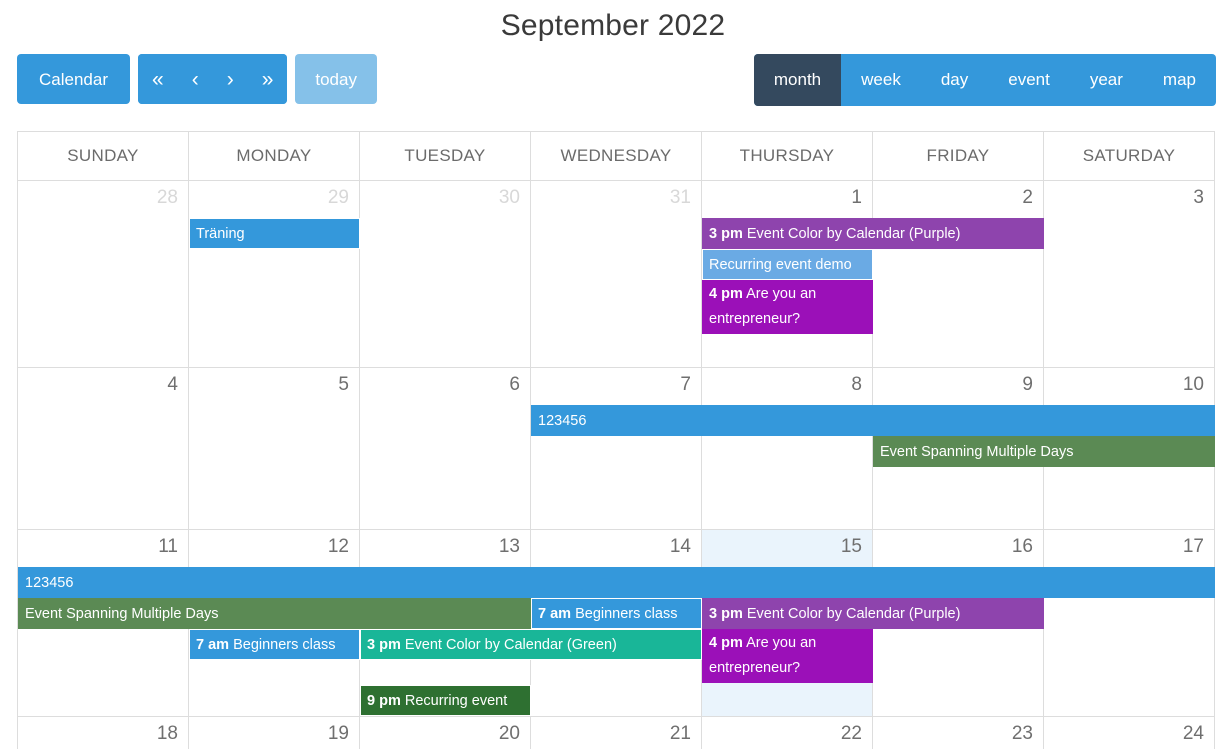  What do you see at coordinates (780, 265) in the screenshot?
I see `event-title: Recurring event demo` at bounding box center [780, 265].